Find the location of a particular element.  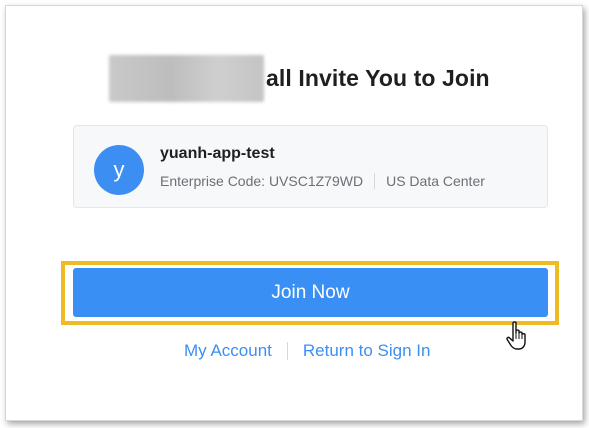

secondary-links: My Account Return to Sign In is located at coordinates (307, 351).